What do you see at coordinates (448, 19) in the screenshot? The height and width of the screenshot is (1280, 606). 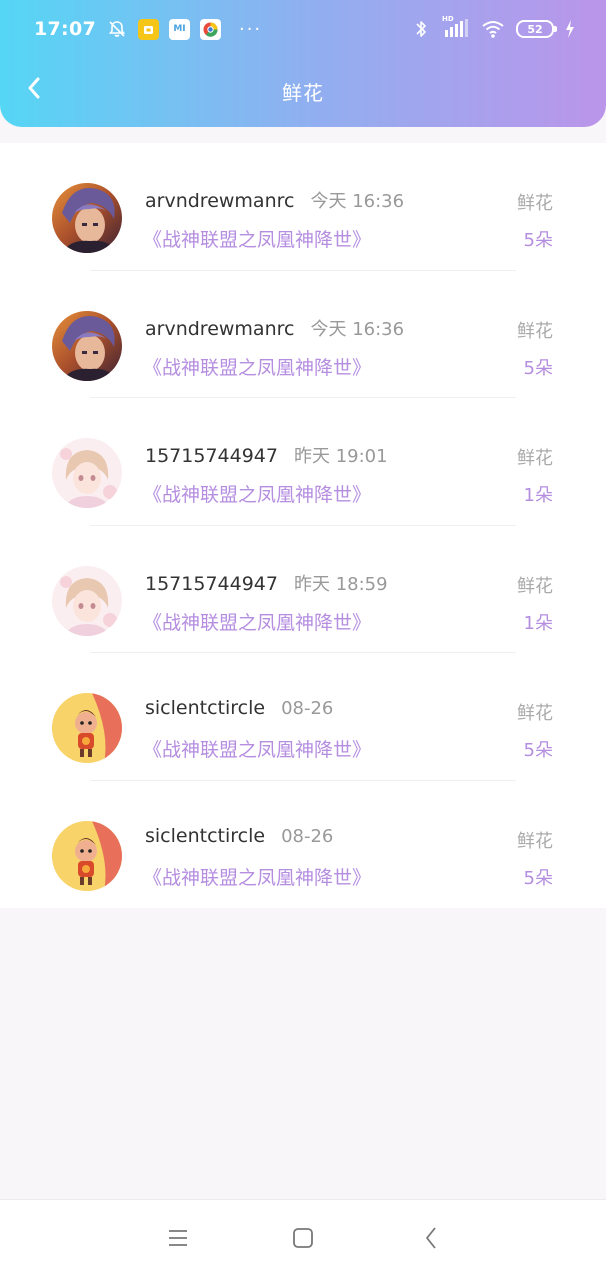 I see `hd-label: HD` at bounding box center [448, 19].